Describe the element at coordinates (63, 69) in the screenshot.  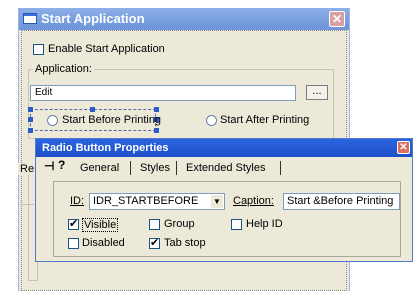
I see `application-group-label: Application:` at that location.